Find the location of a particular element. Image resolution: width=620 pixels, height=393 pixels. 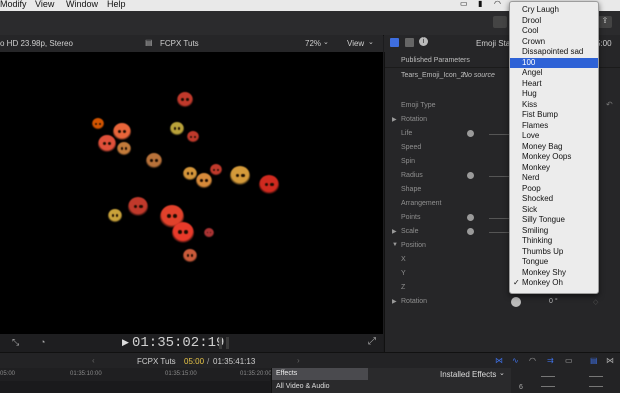

play-button: ▶ is located at coordinates (125, 342).